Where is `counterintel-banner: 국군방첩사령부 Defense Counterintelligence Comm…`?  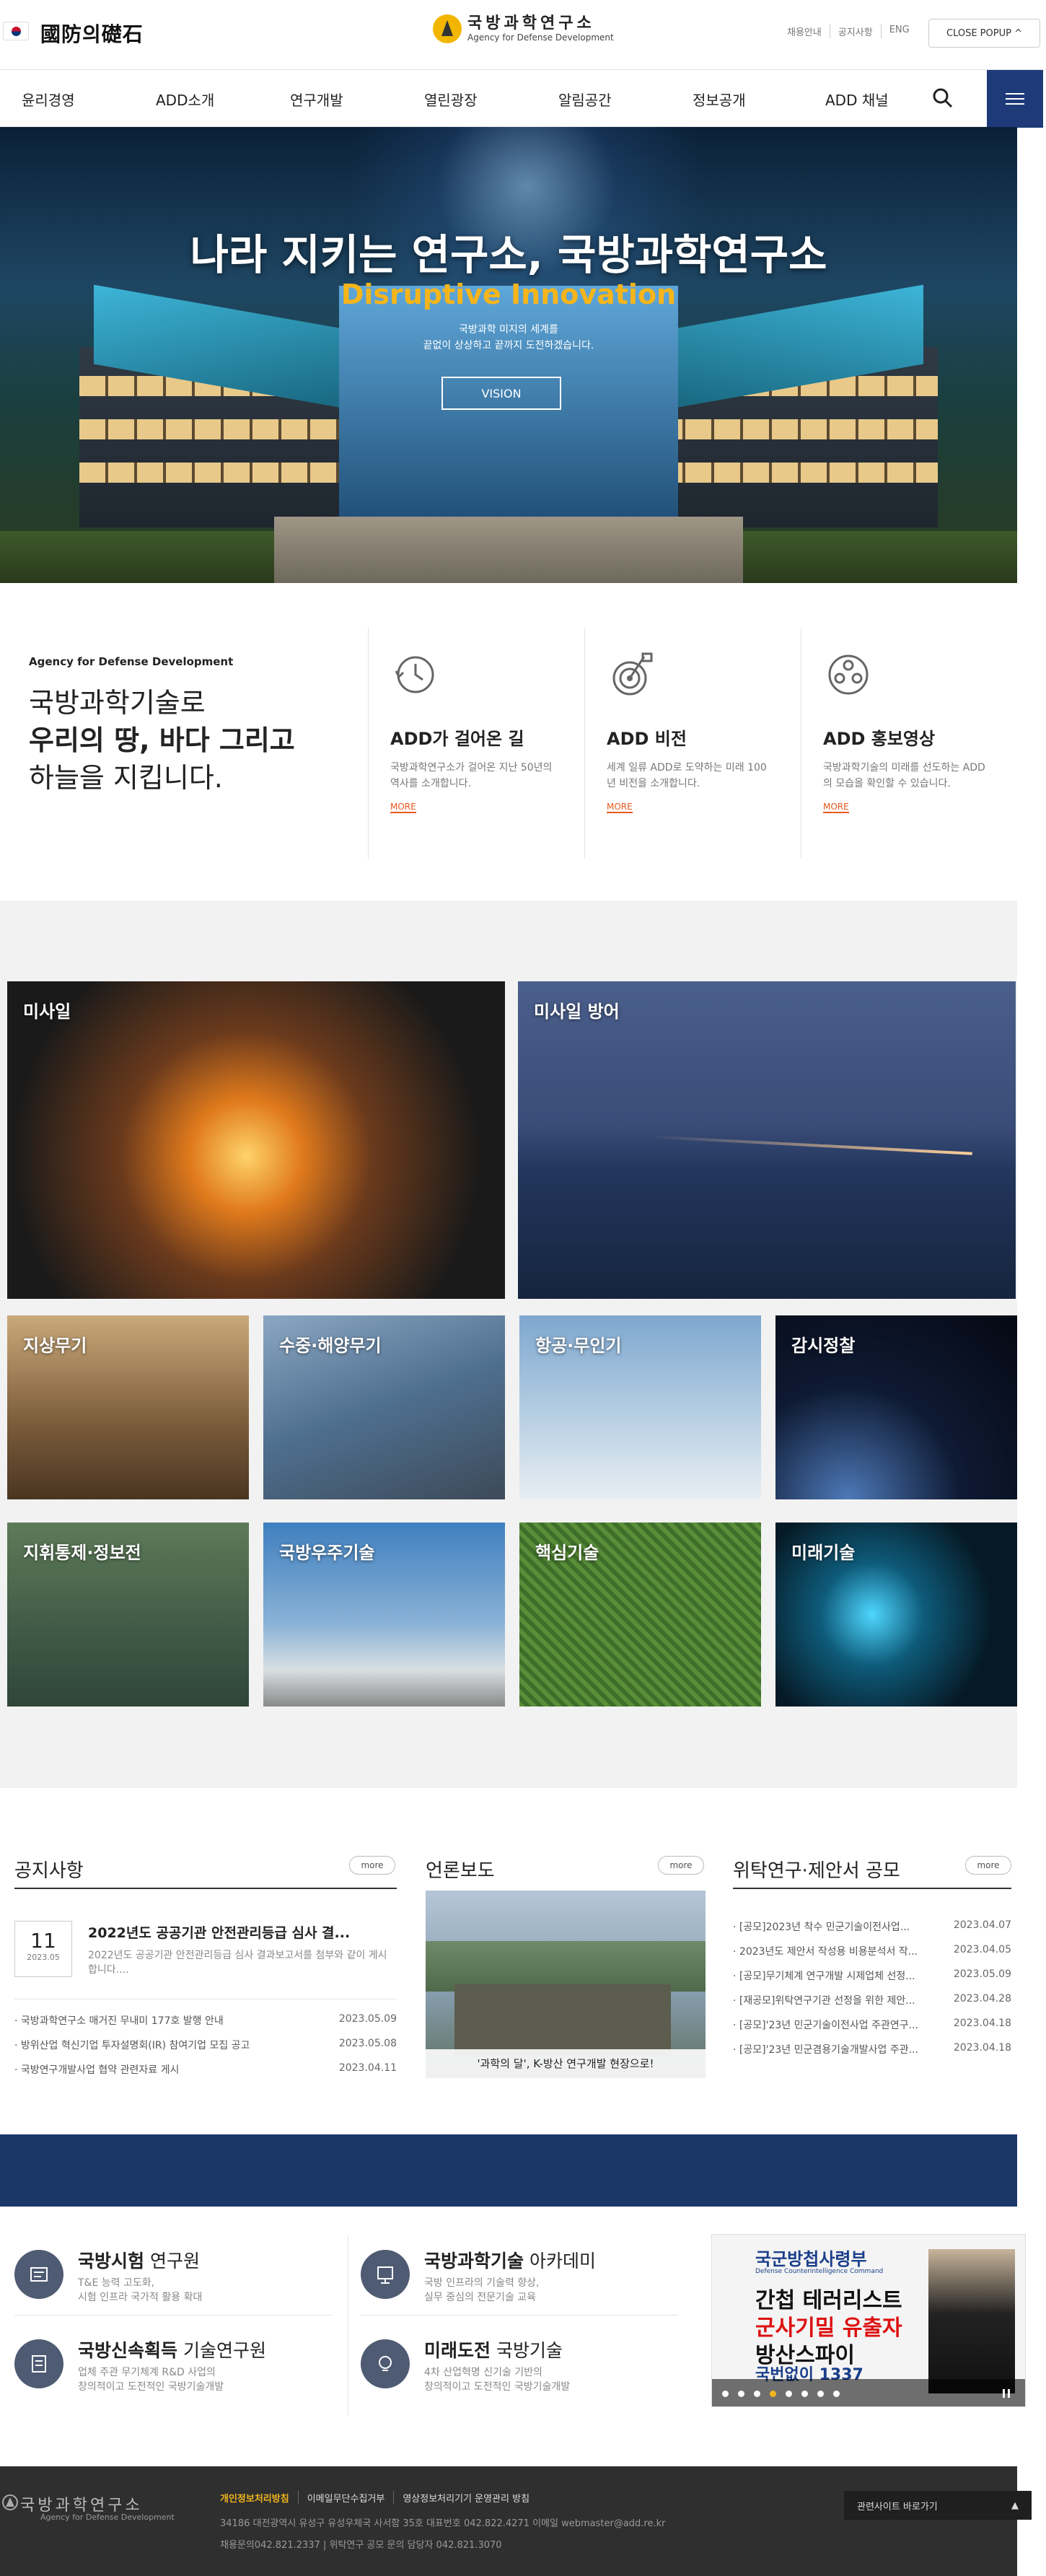 counterintel-banner: 국군방첩사령부 Defense Counterintelligence Comm… is located at coordinates (868, 2320).